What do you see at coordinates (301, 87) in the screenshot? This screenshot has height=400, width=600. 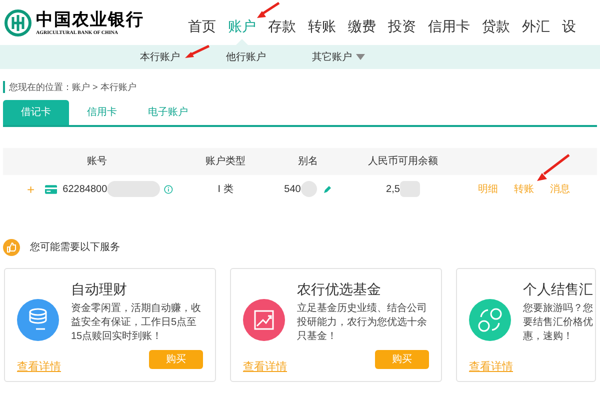 I see `breadcrumb: 您现在的位置：账户 > 本行账户` at bounding box center [301, 87].